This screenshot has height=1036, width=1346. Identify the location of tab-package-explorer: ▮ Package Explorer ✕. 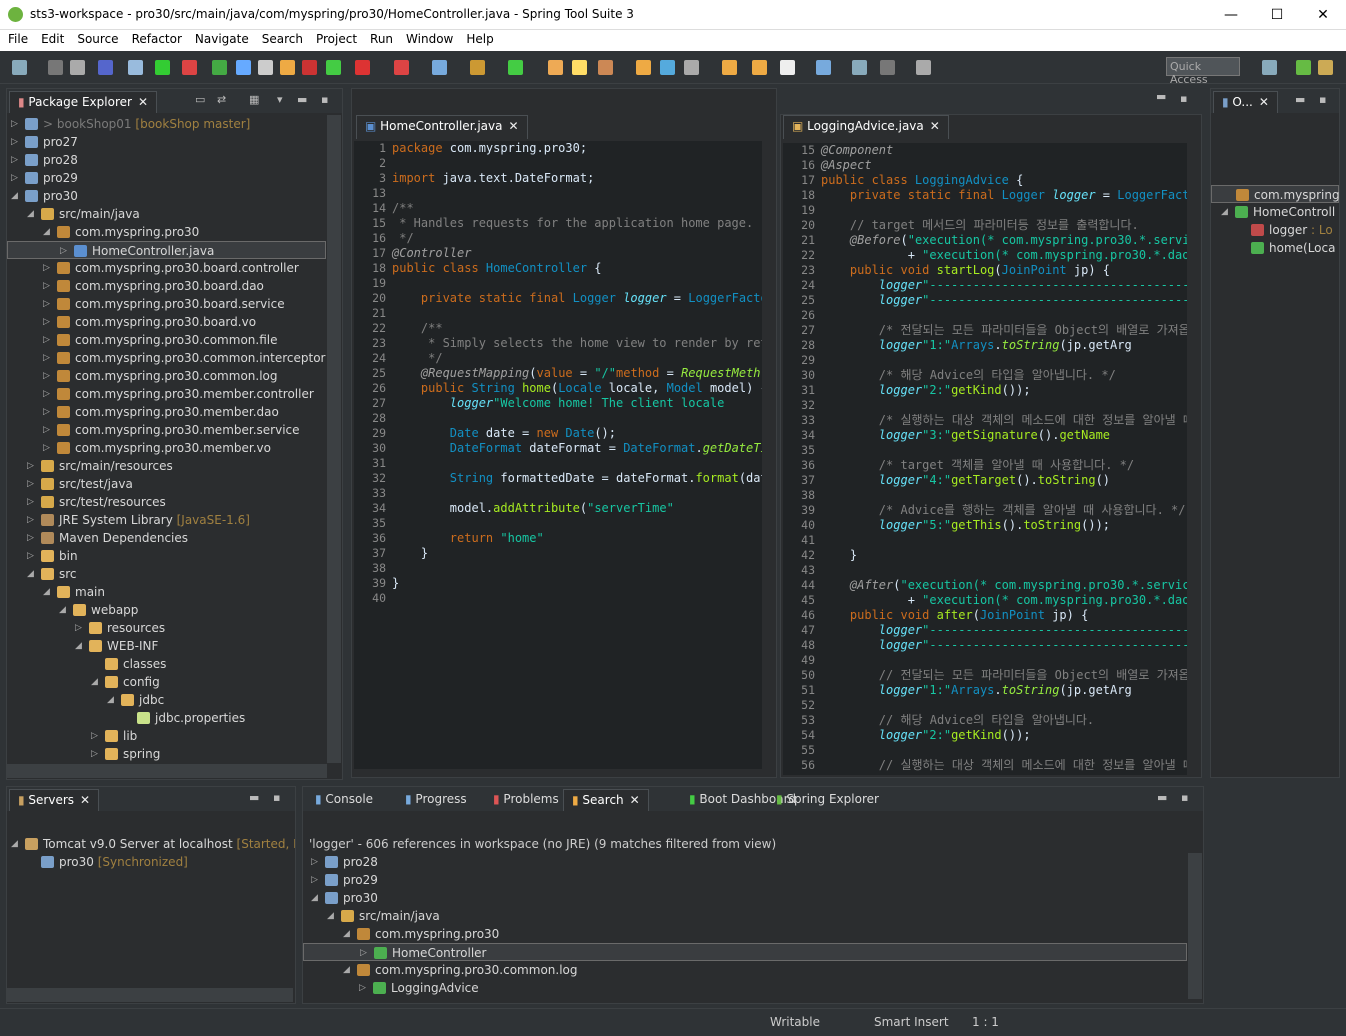
(83, 102).